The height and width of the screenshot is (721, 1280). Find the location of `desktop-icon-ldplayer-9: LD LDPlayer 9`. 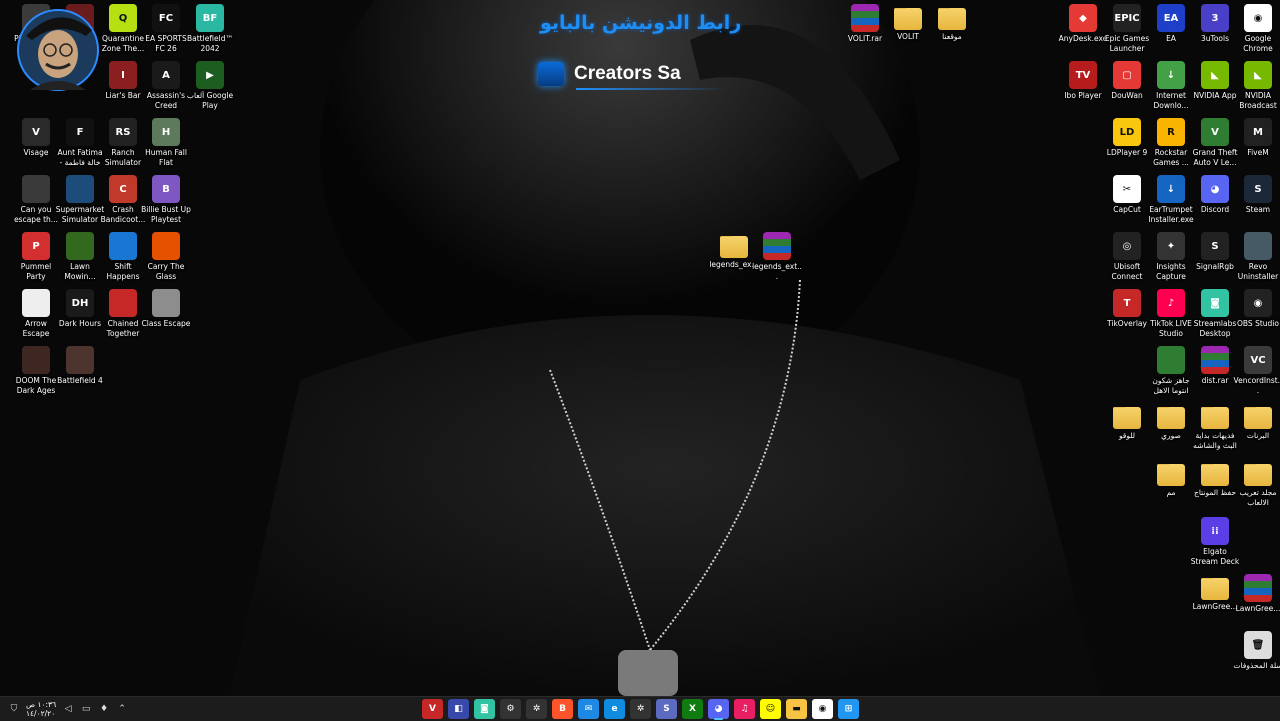

desktop-icon-ldplayer-9: LD LDPlayer 9 is located at coordinates (1127, 138).